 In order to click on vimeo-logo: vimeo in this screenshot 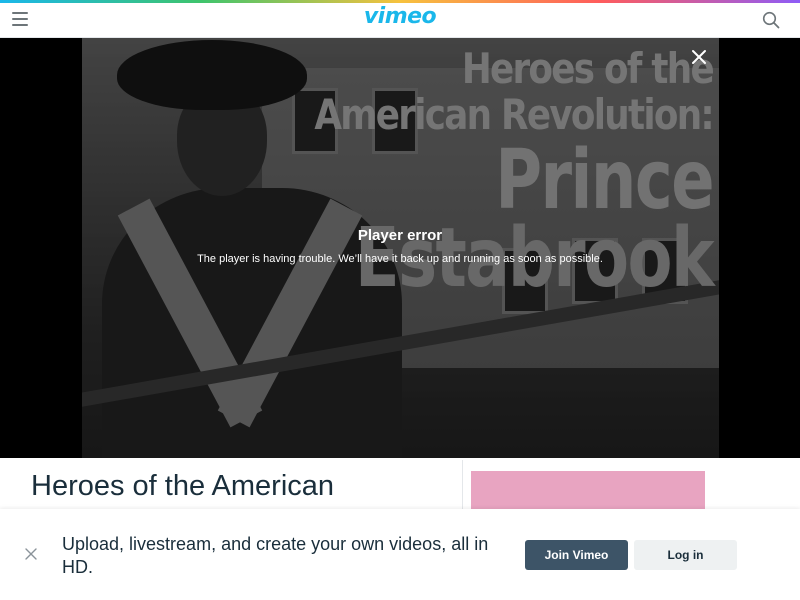, I will do `click(400, 16)`.